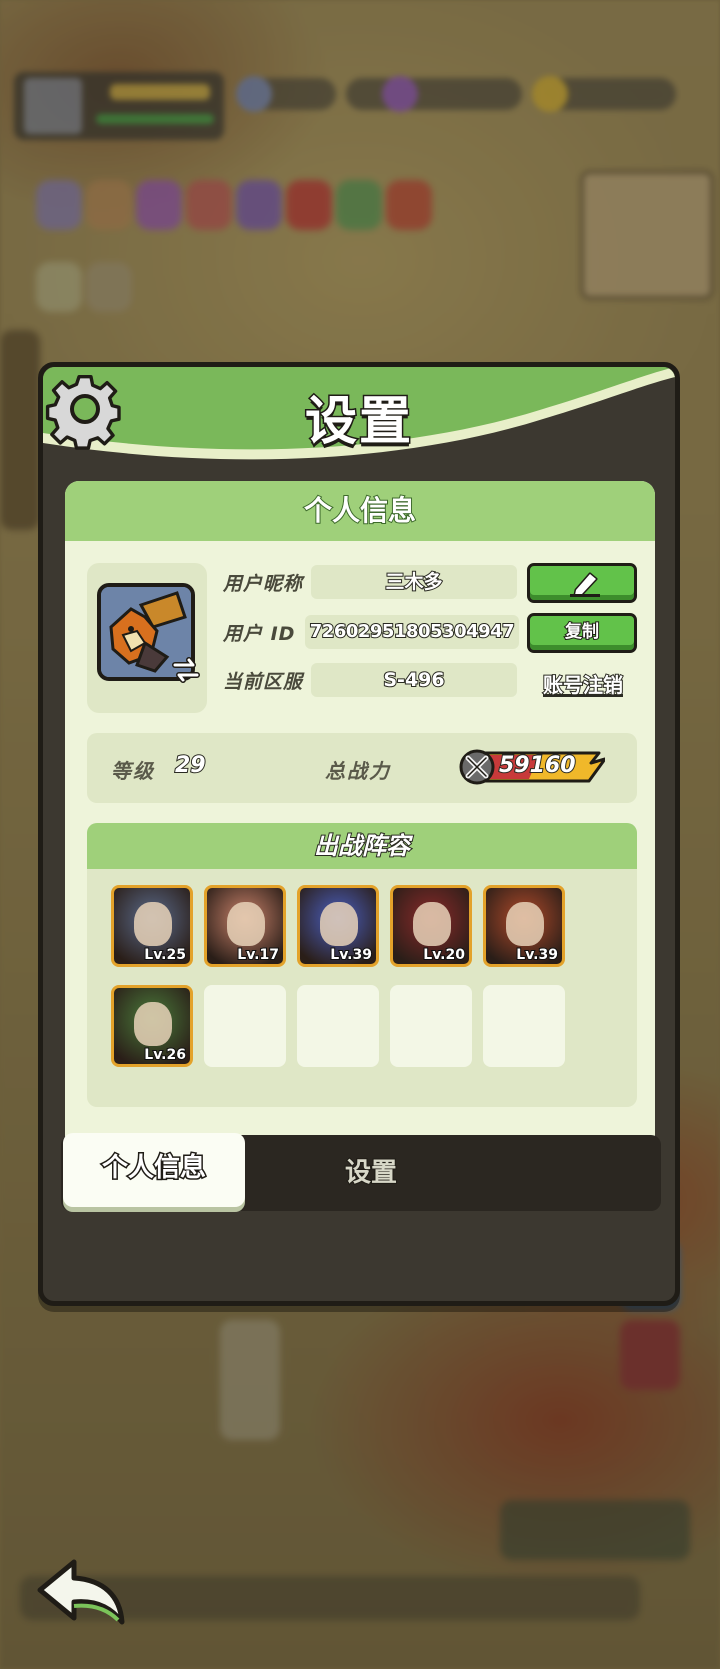 The image size is (720, 1669). I want to click on hero-slot: Lv.20, so click(431, 926).